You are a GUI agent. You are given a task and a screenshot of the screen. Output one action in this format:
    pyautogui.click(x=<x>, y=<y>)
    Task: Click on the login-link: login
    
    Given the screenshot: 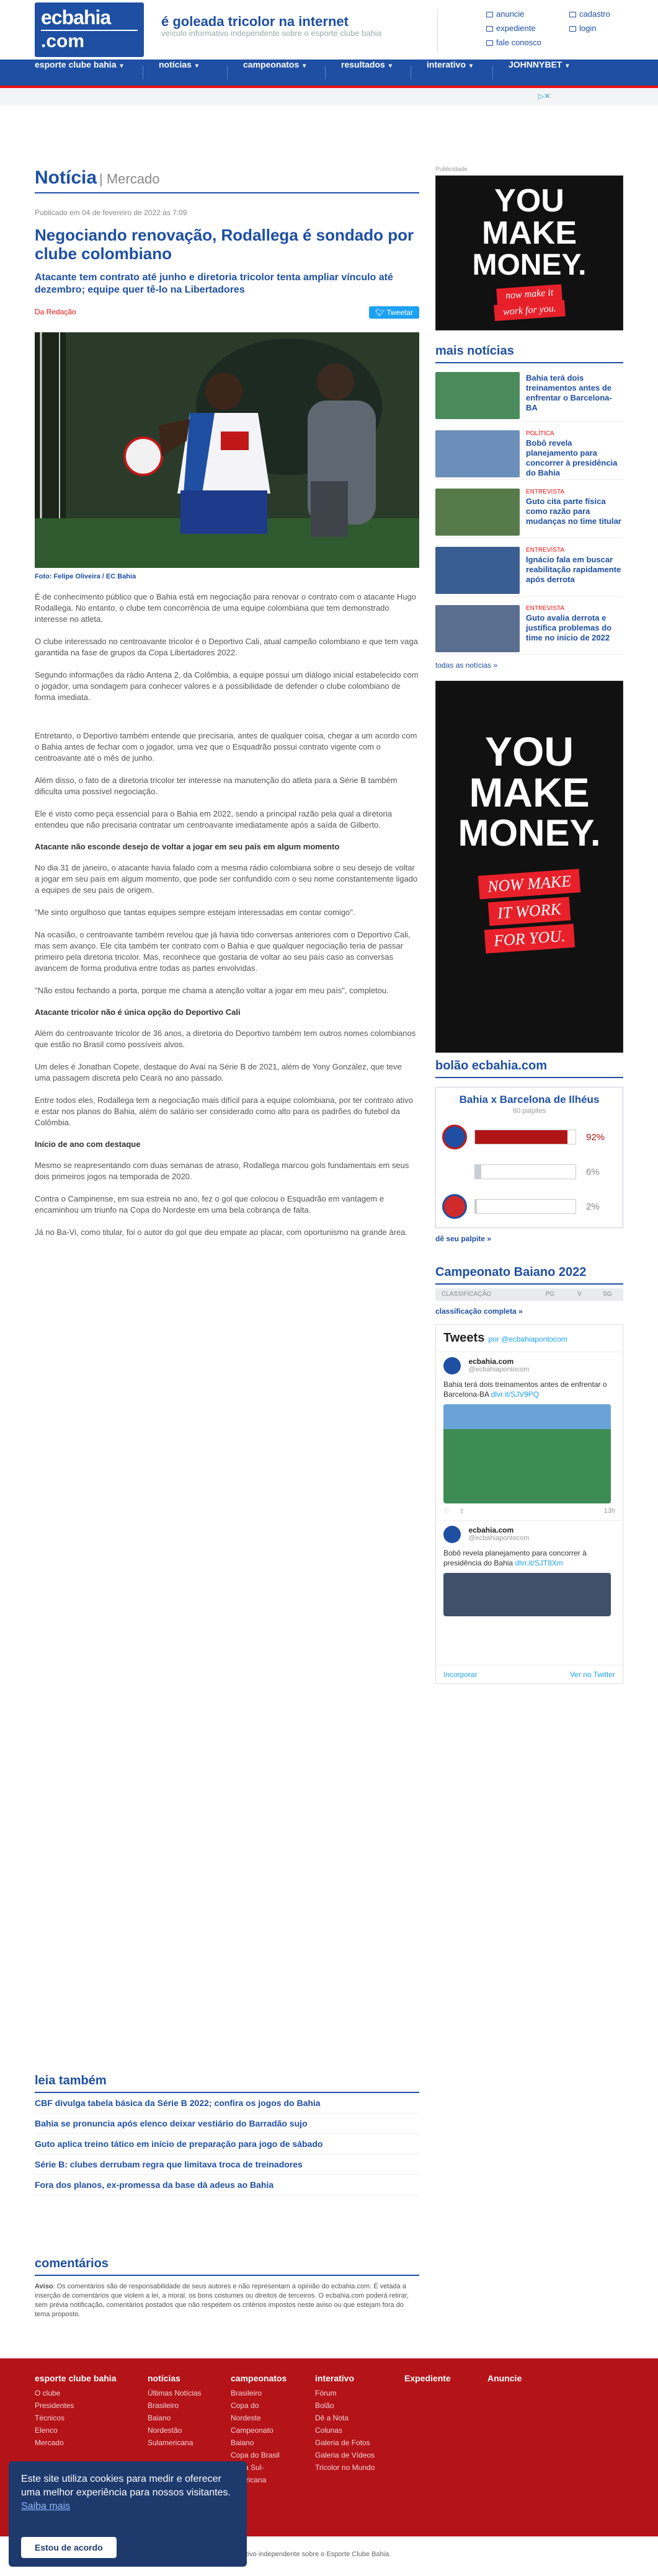 What is the action you would take?
    pyautogui.click(x=582, y=28)
    